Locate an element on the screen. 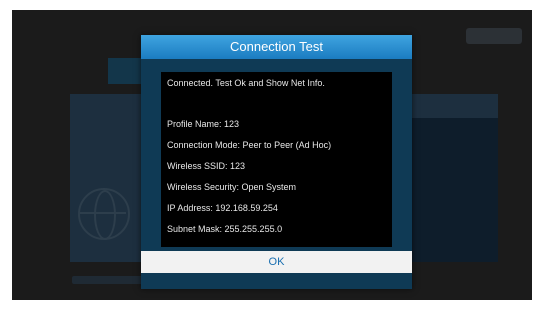 The width and height of the screenshot is (544, 309). background-menu-tab is located at coordinates (126, 71).